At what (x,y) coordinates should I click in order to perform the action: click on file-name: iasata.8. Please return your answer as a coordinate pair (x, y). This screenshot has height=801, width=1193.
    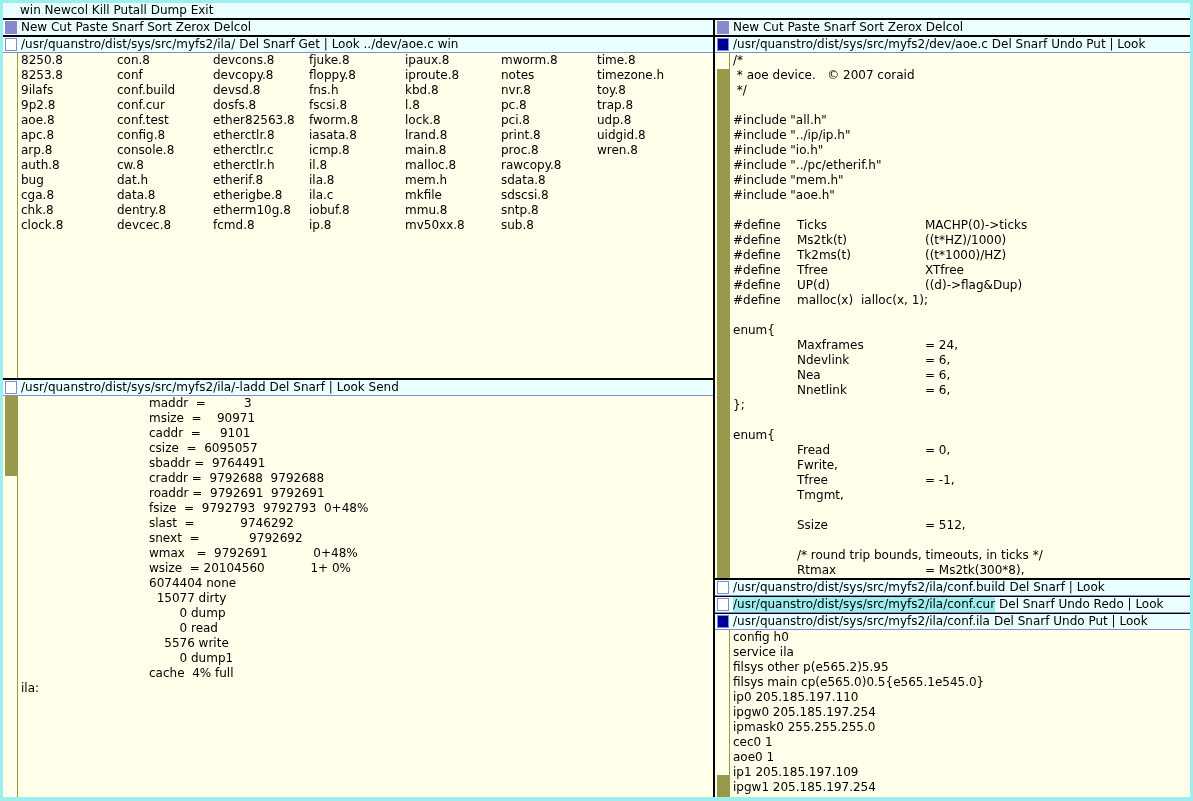
    Looking at the image, I should click on (357, 135).